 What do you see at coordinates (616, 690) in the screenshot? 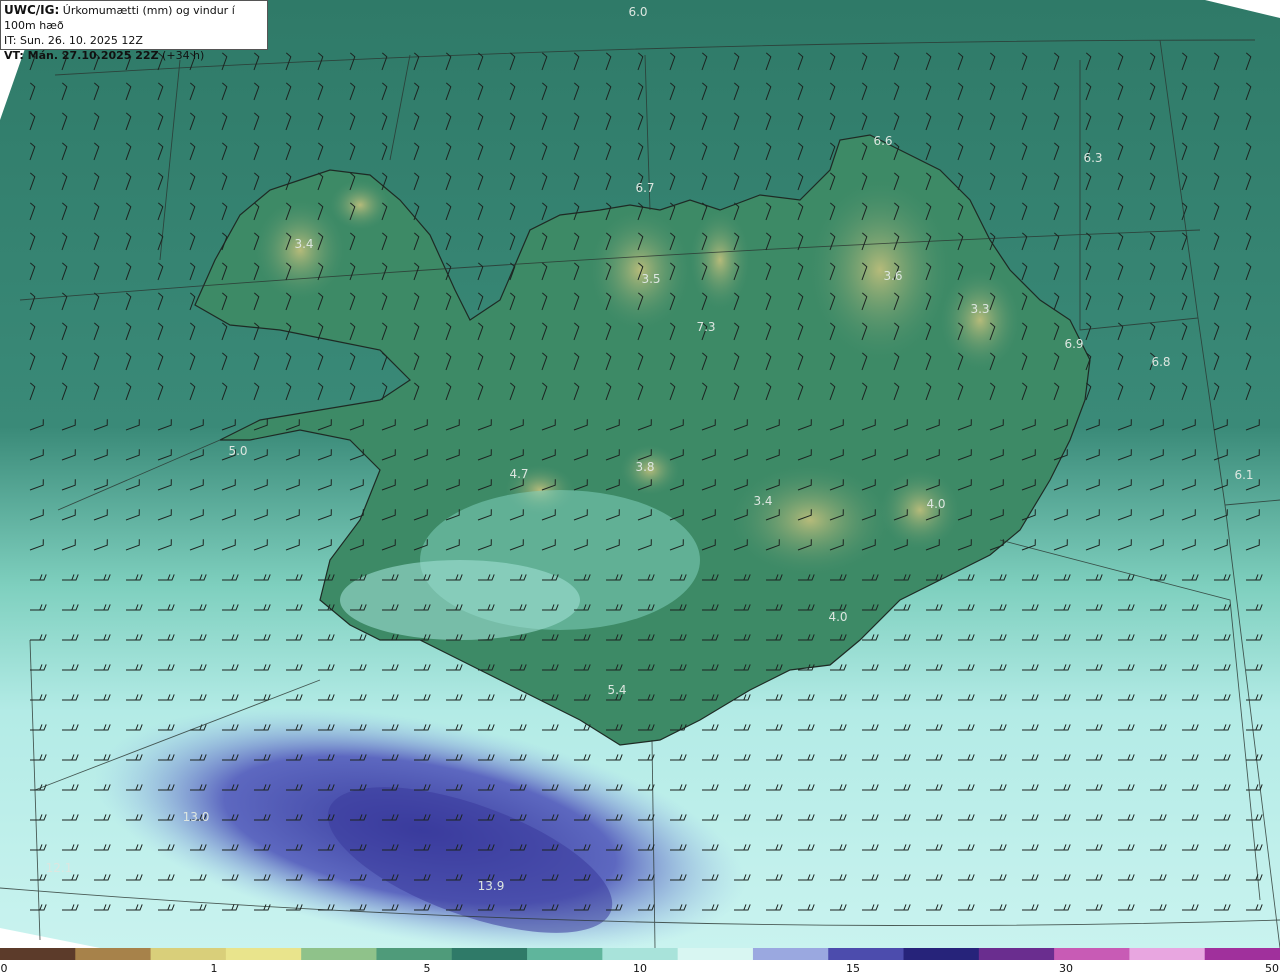
I see `value-label: 5.4` at bounding box center [616, 690].